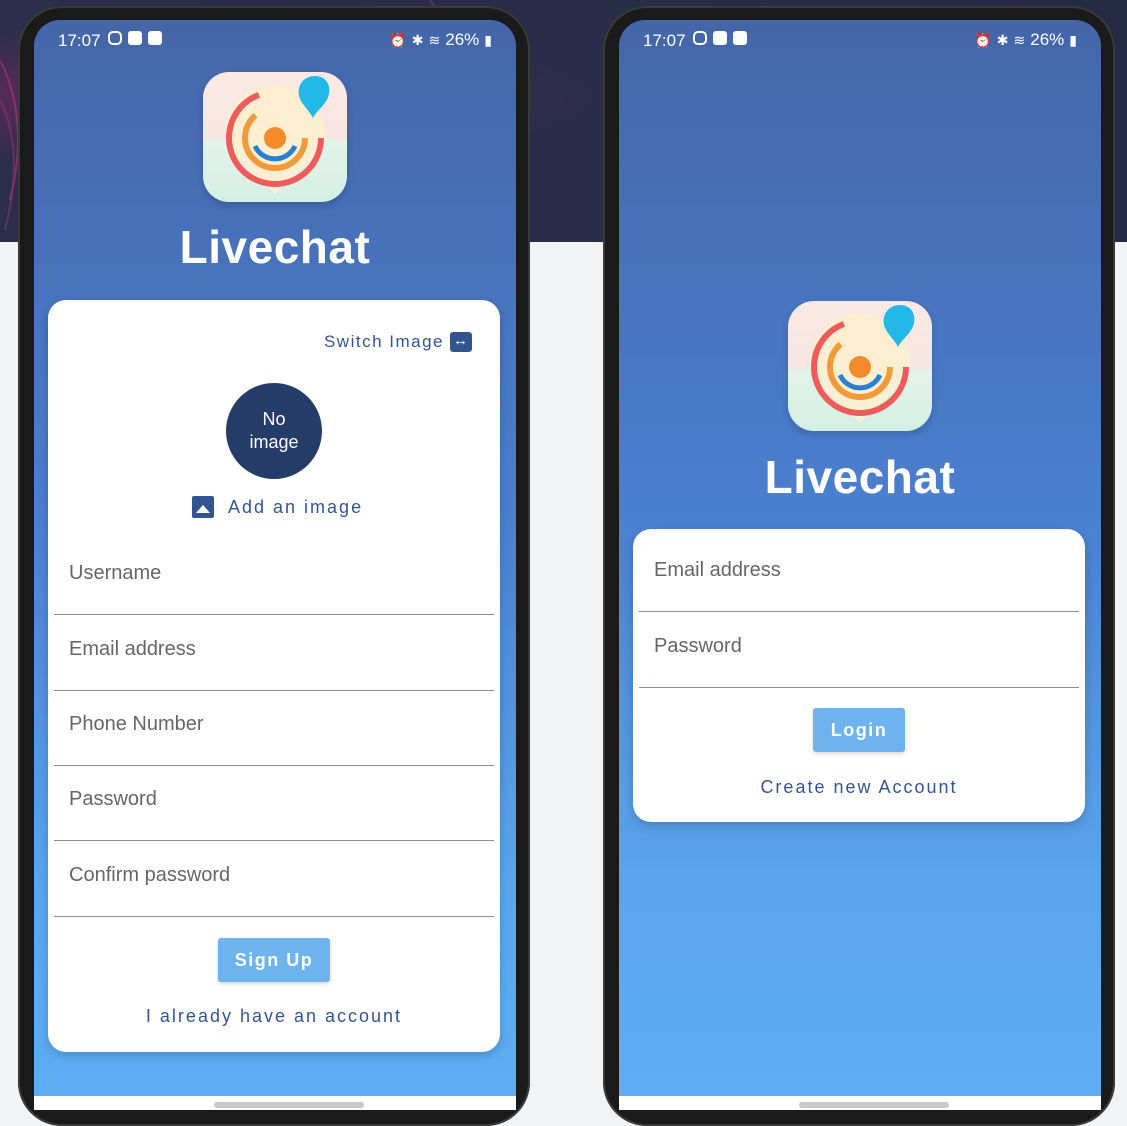 The width and height of the screenshot is (1127, 1126). What do you see at coordinates (296, 506) in the screenshot?
I see `add-image-label: Add an image` at bounding box center [296, 506].